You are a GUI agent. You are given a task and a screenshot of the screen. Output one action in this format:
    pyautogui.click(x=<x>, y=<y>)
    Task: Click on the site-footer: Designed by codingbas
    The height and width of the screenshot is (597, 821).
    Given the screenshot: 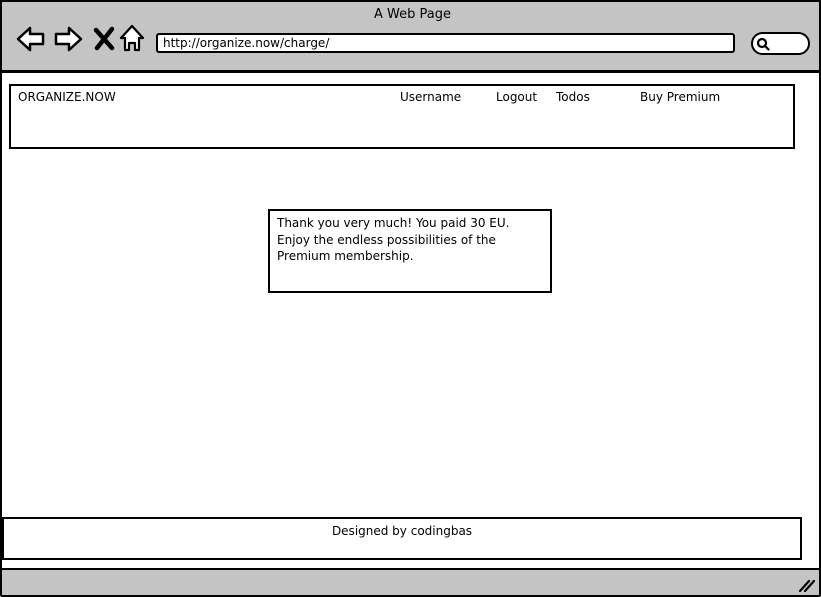 What is the action you would take?
    pyautogui.click(x=402, y=538)
    